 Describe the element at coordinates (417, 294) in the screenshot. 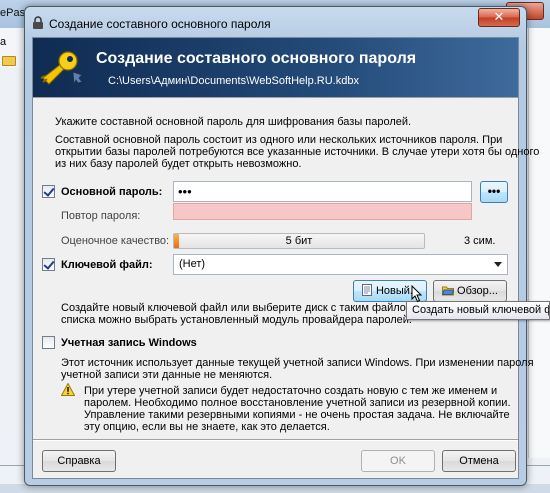

I see `mouse-cursor-icon` at that location.